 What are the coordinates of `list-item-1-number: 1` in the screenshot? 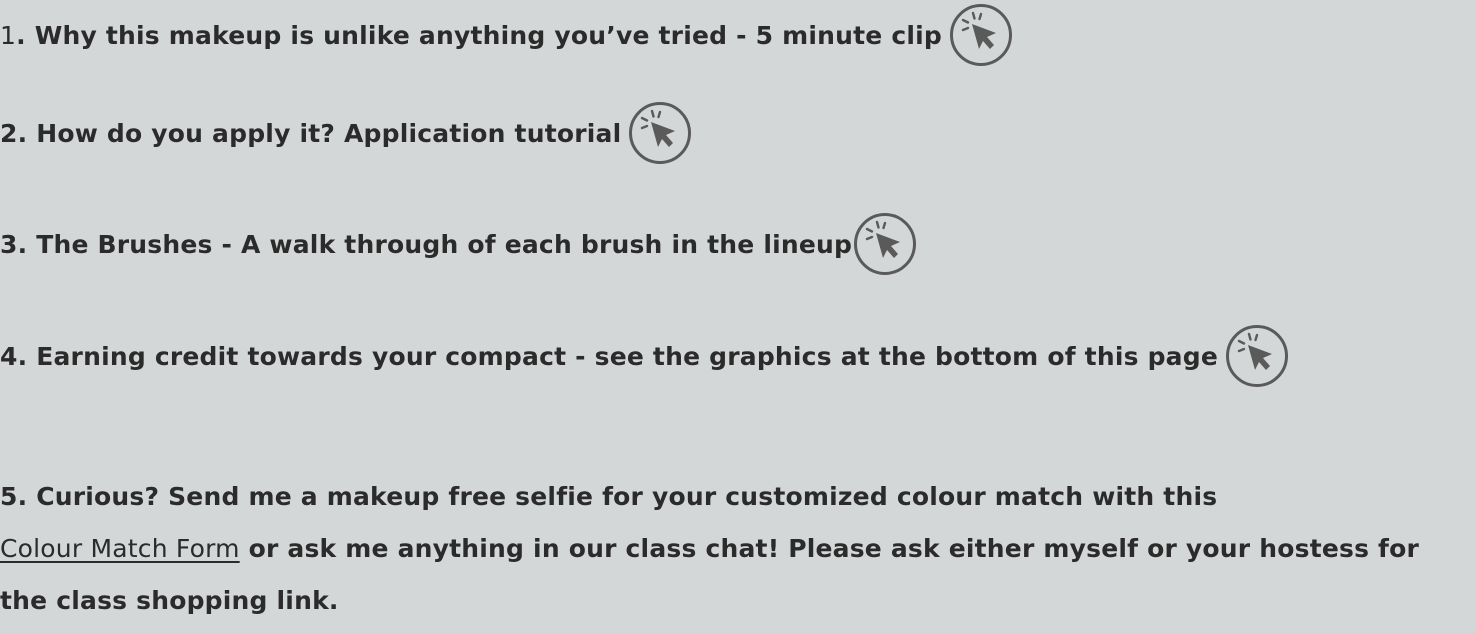 It's located at (8, 35).